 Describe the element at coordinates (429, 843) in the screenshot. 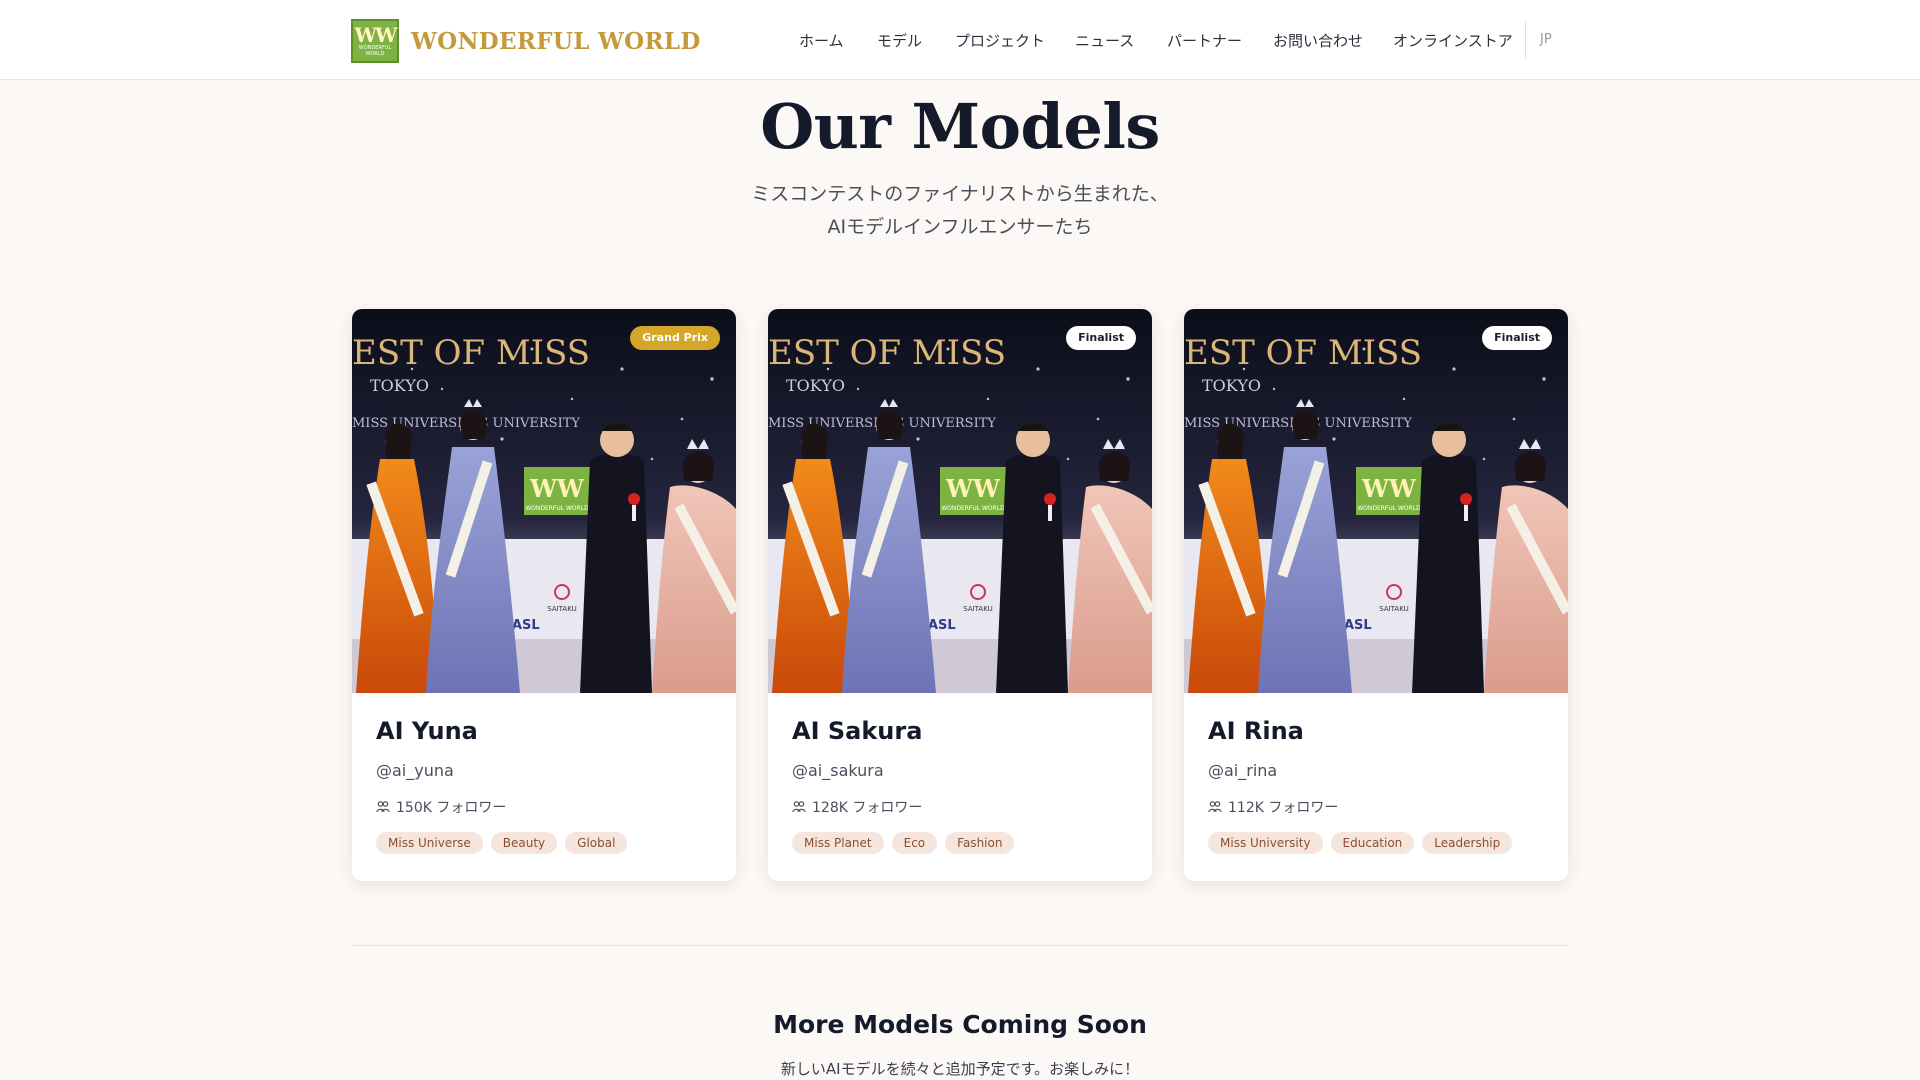

I see `model-tag: Miss Universe` at that location.